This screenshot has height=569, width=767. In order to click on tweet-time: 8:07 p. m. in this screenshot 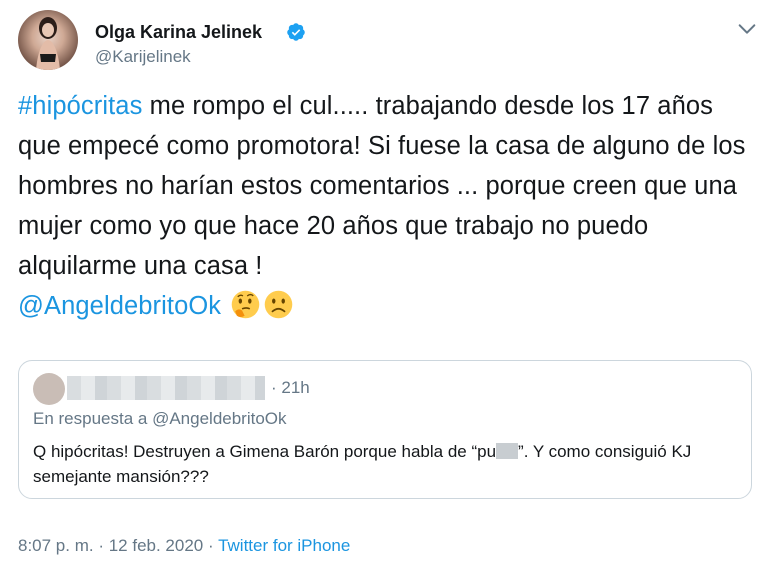, I will do `click(56, 545)`.